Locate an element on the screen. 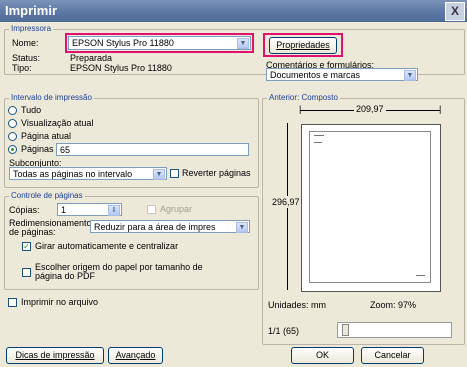  page-slider-track is located at coordinates (394, 330).